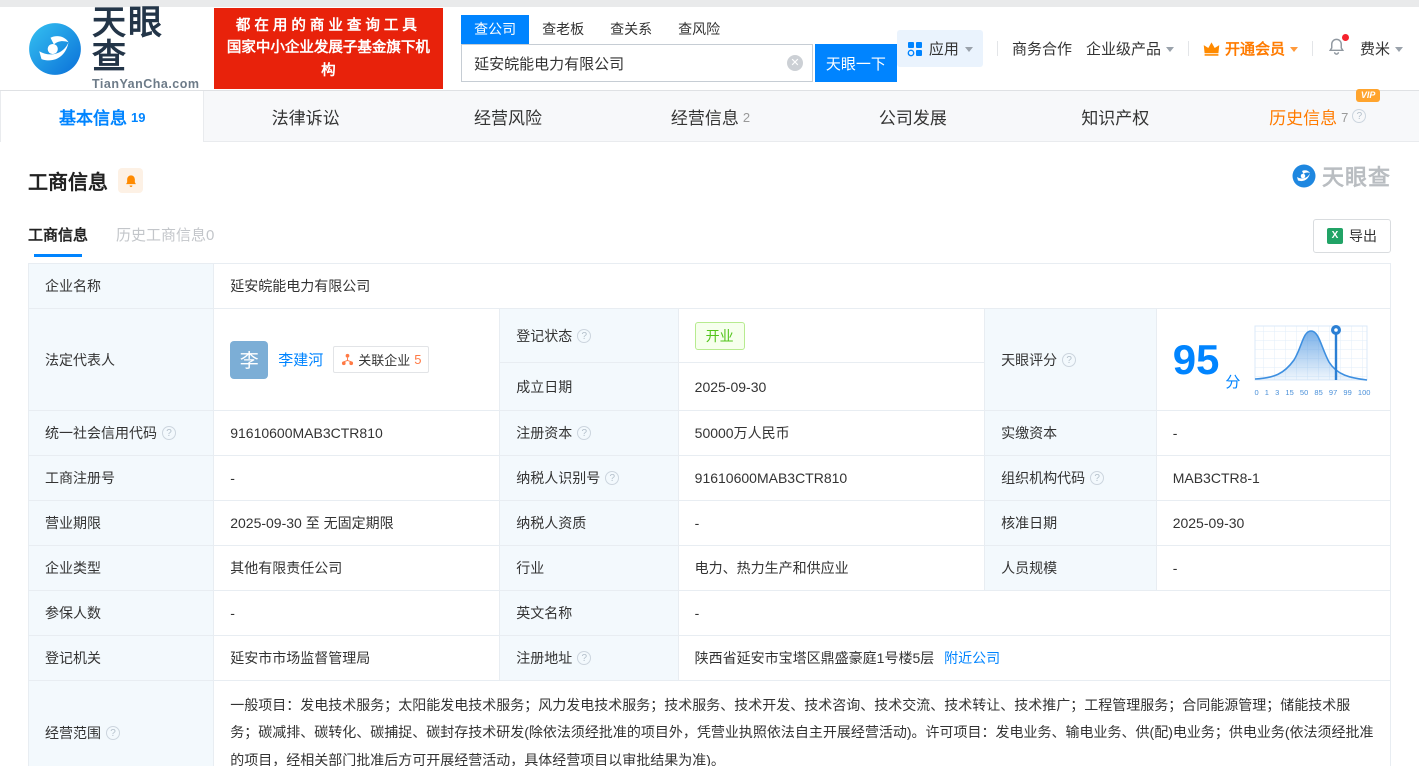 The height and width of the screenshot is (766, 1419). I want to click on score-label: 天眼评分?, so click(1070, 359).